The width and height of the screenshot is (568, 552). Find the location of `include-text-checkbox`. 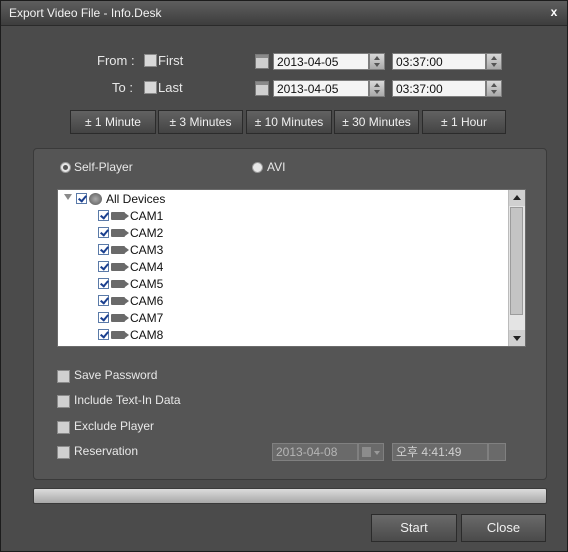

include-text-checkbox is located at coordinates (63, 401).